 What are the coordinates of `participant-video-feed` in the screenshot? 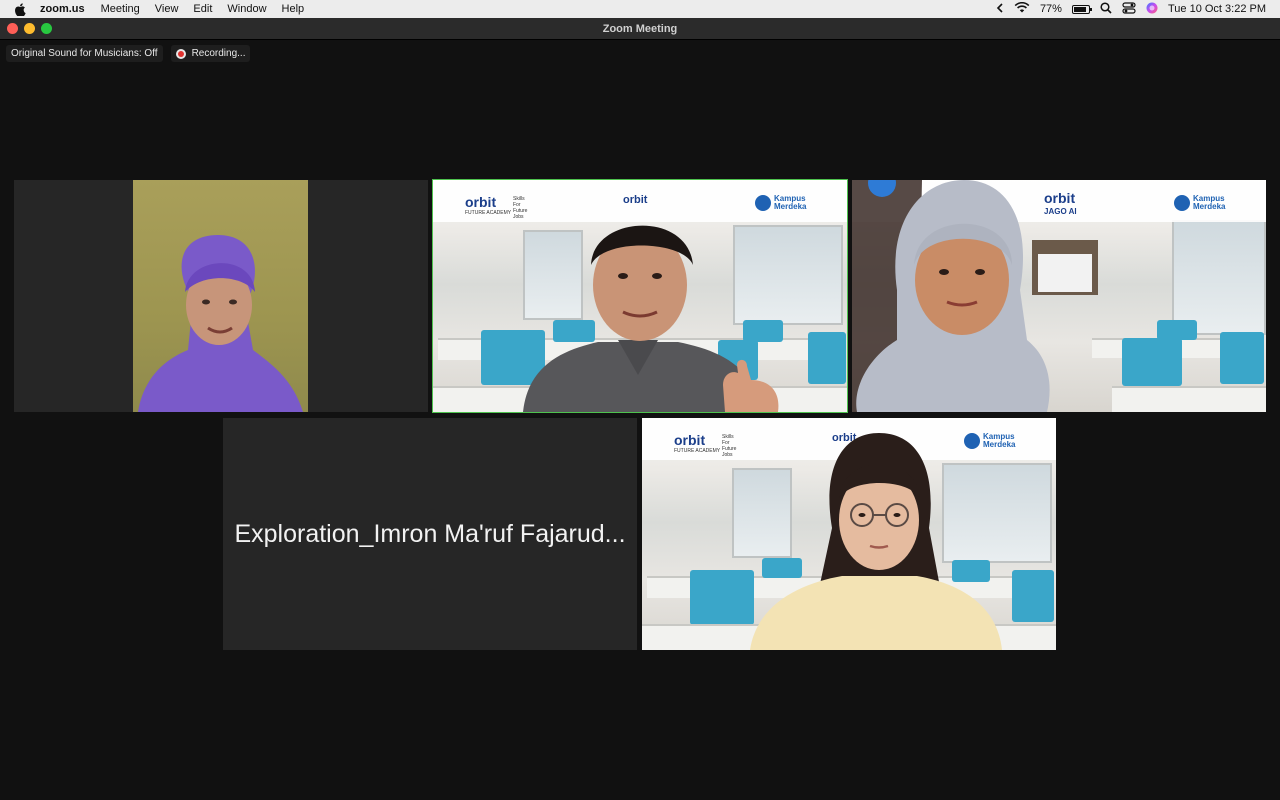 It's located at (220, 296).